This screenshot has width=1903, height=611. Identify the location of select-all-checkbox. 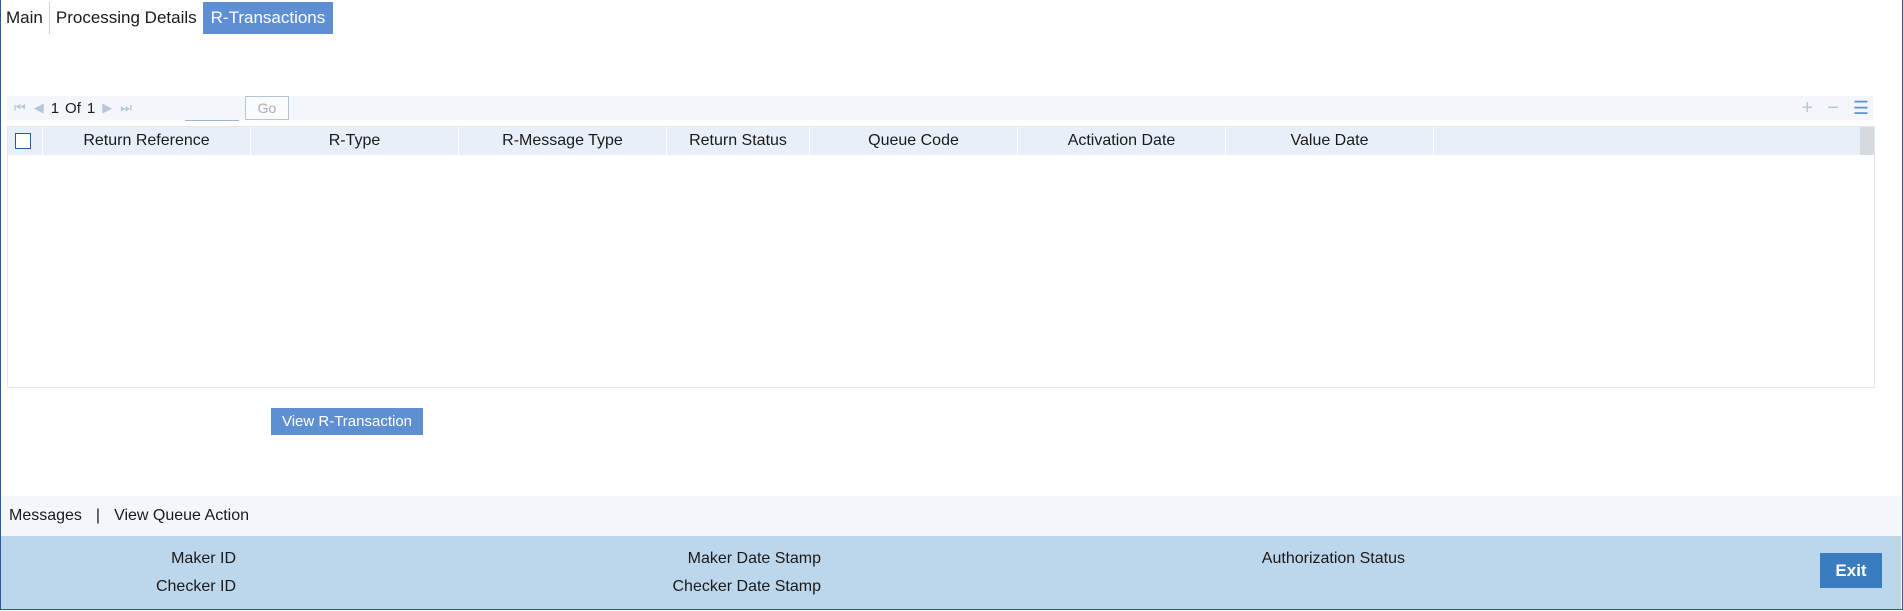
(23, 141).